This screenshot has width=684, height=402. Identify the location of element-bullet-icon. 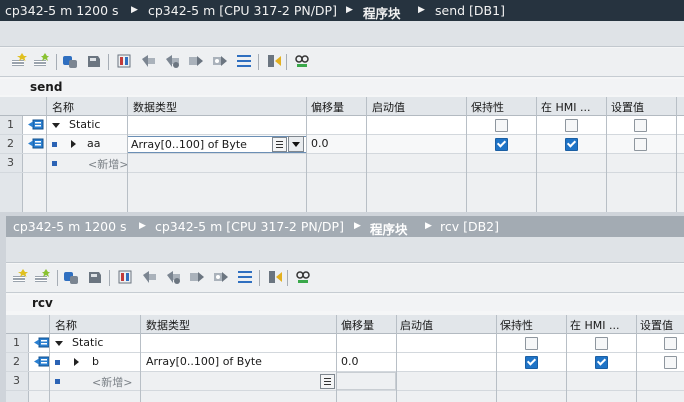
(54, 144).